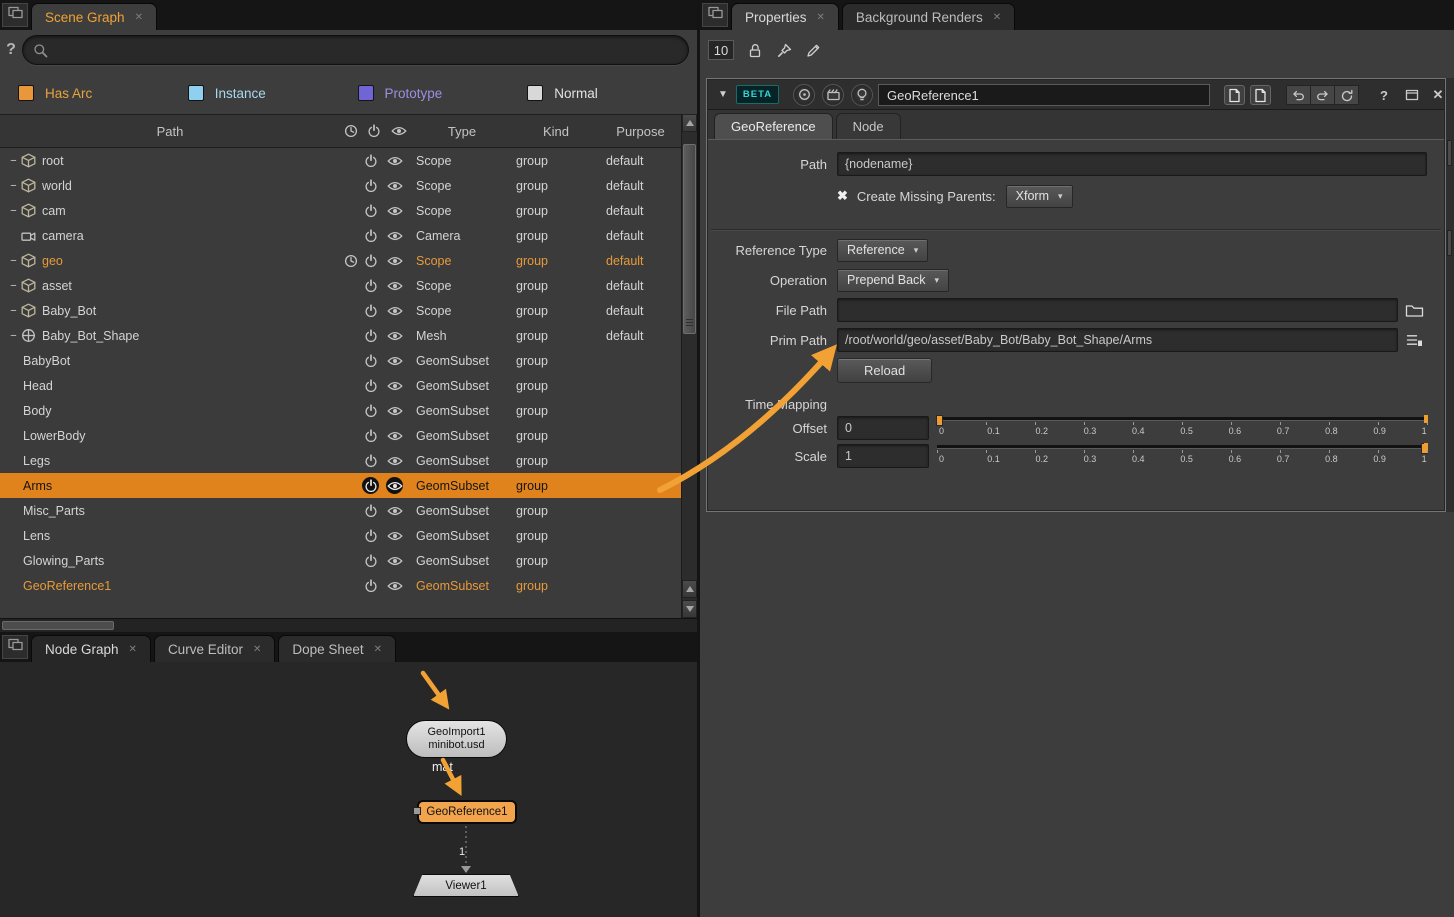  I want to click on search-box, so click(355, 50).